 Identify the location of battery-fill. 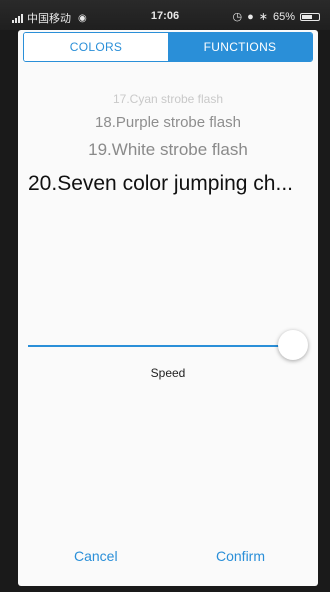
(307, 16).